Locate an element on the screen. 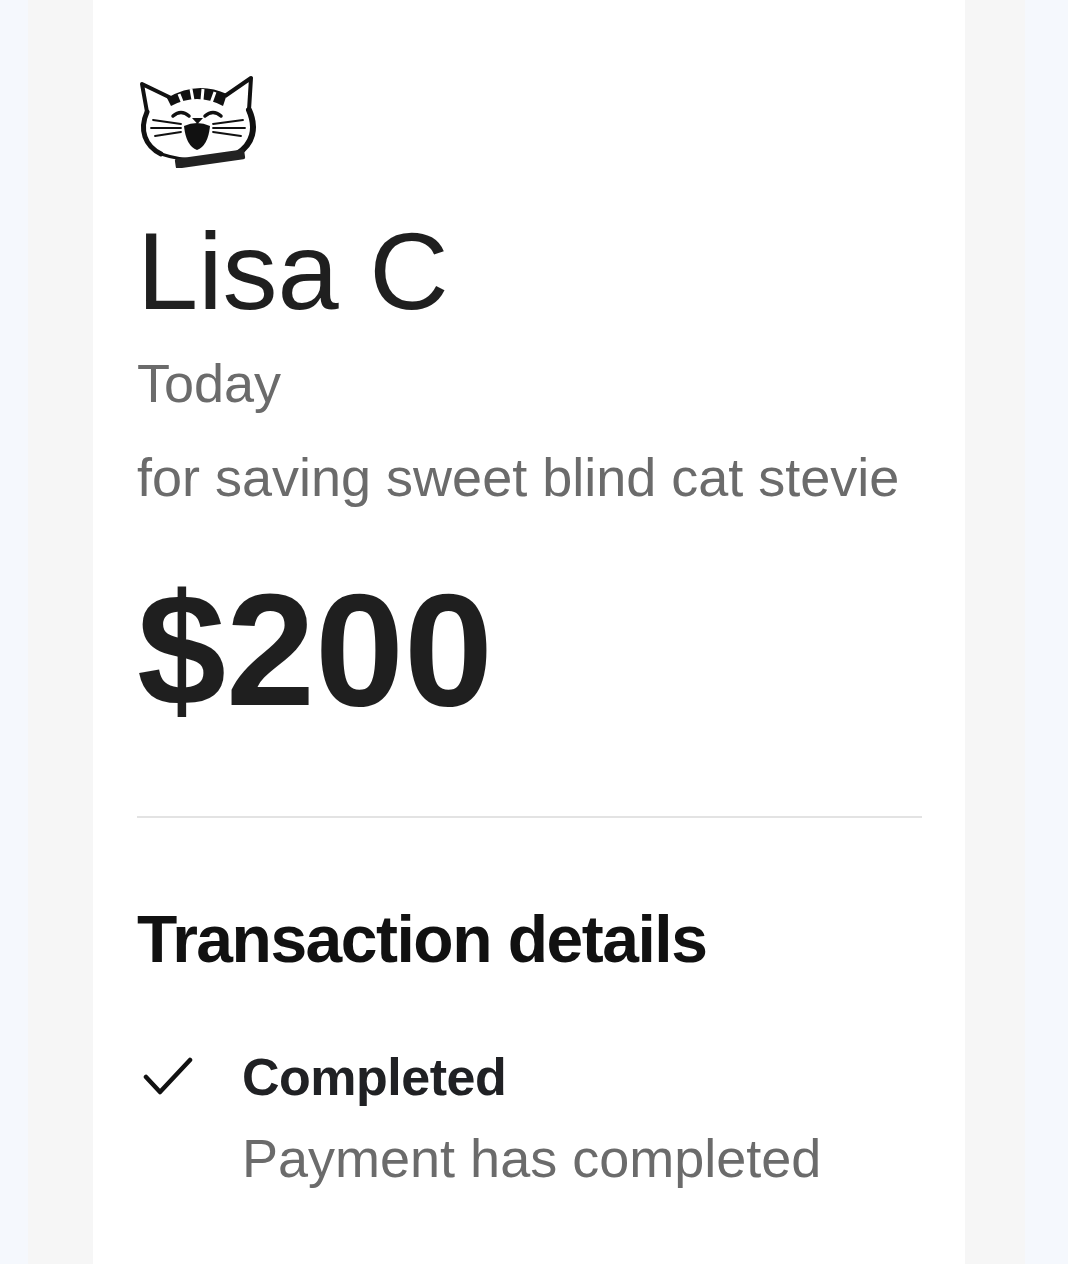 The height and width of the screenshot is (1264, 1068). transaction-date: Today is located at coordinates (209, 383).